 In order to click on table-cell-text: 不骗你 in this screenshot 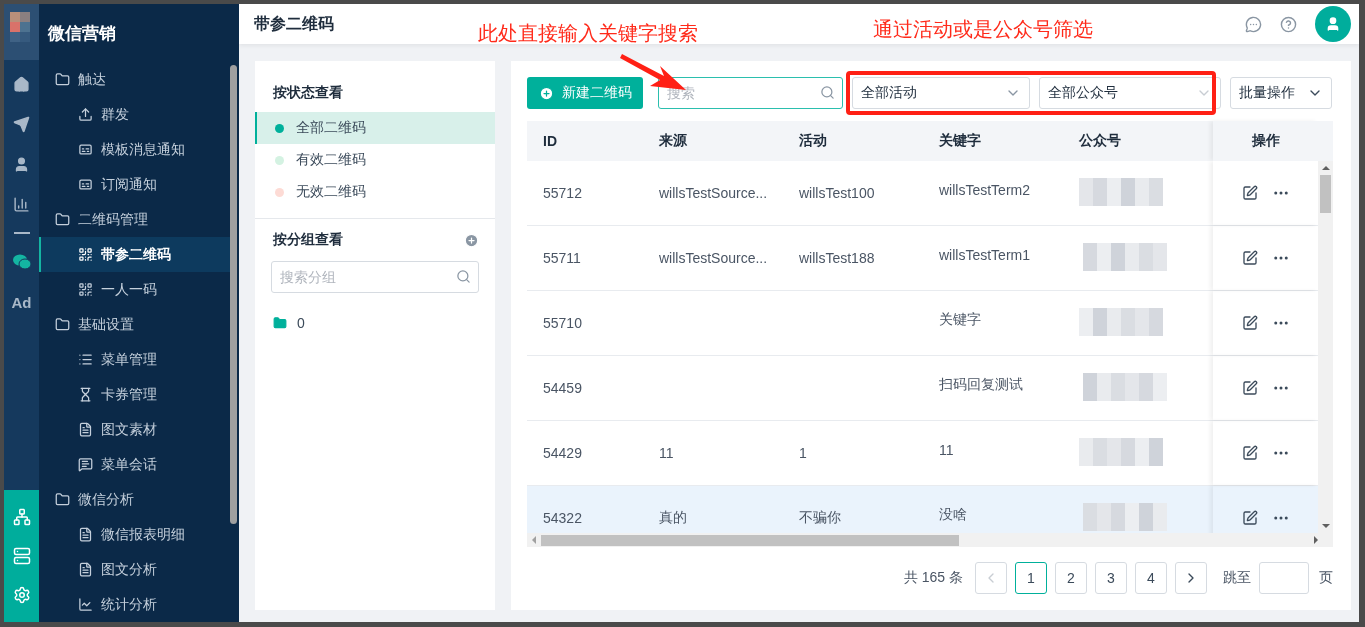, I will do `click(820, 518)`.